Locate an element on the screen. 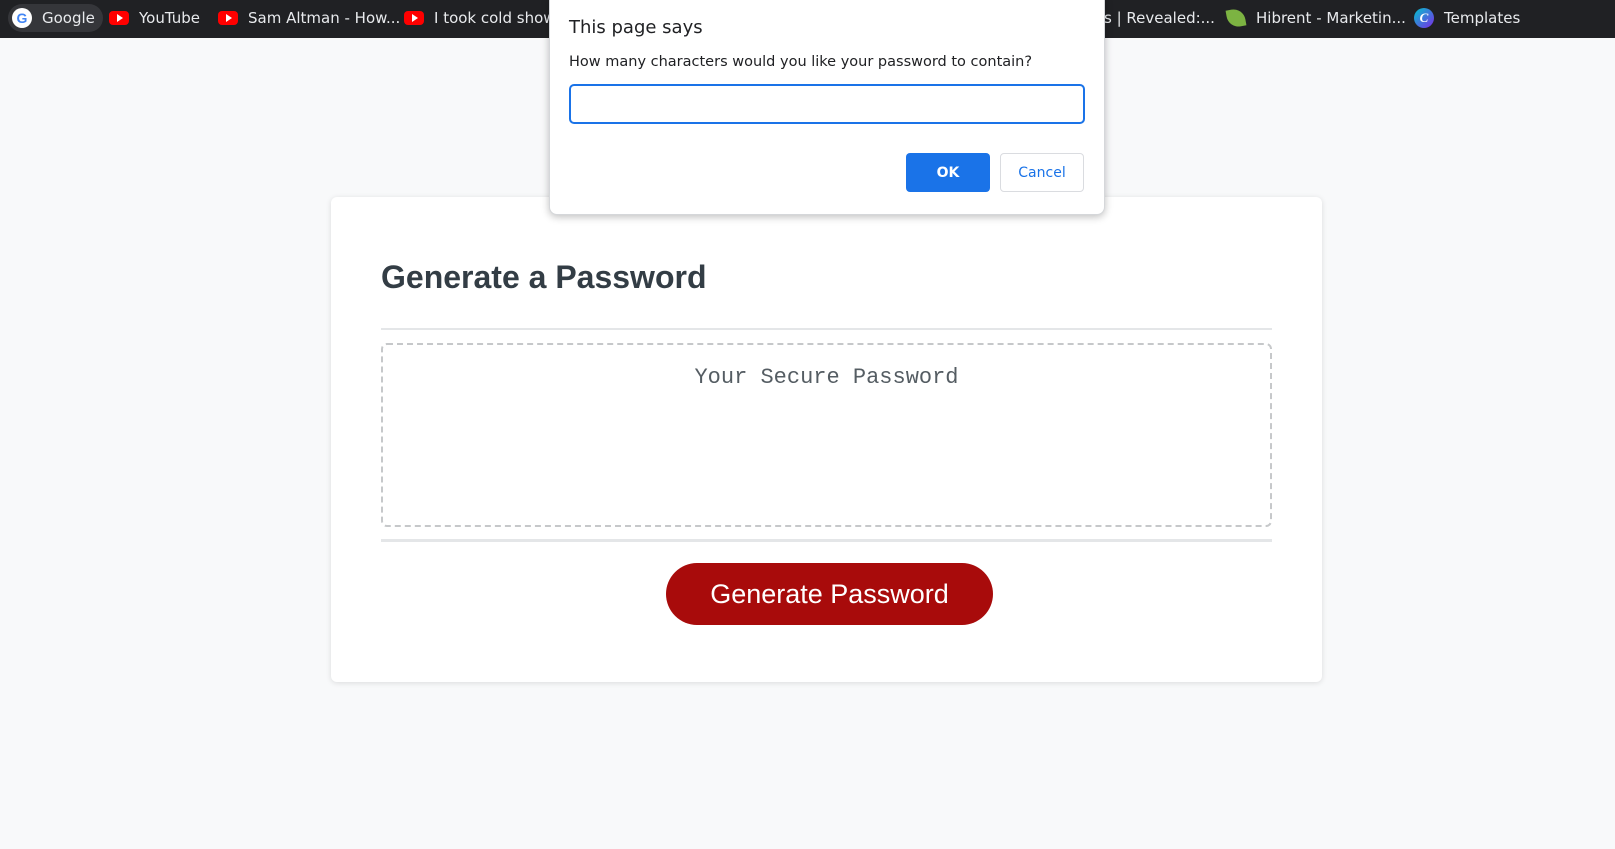  canva-icon: C is located at coordinates (1424, 18).